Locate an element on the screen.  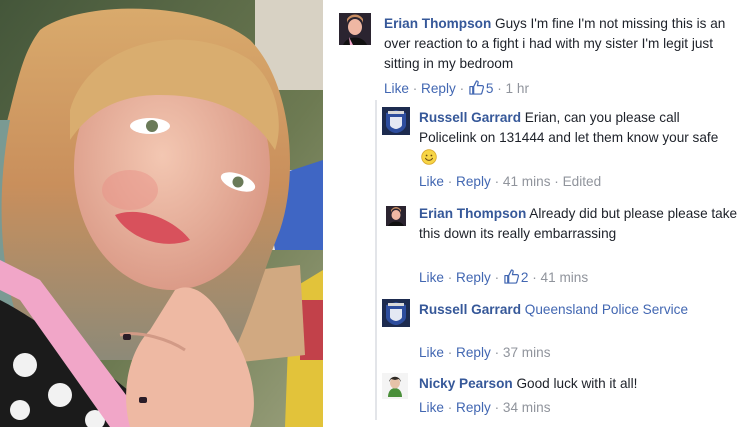
reply-actions: Like · Reply · 41 mins · Edited is located at coordinates (510, 181).